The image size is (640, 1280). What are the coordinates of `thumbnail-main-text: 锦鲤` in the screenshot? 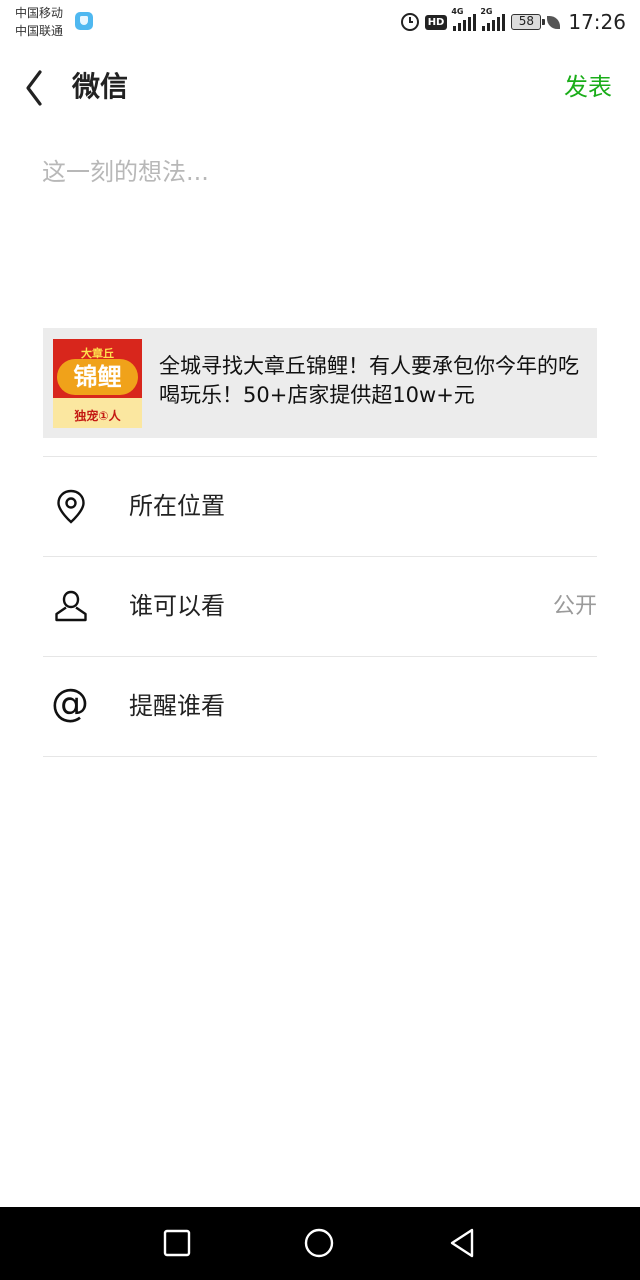 It's located at (97, 377).